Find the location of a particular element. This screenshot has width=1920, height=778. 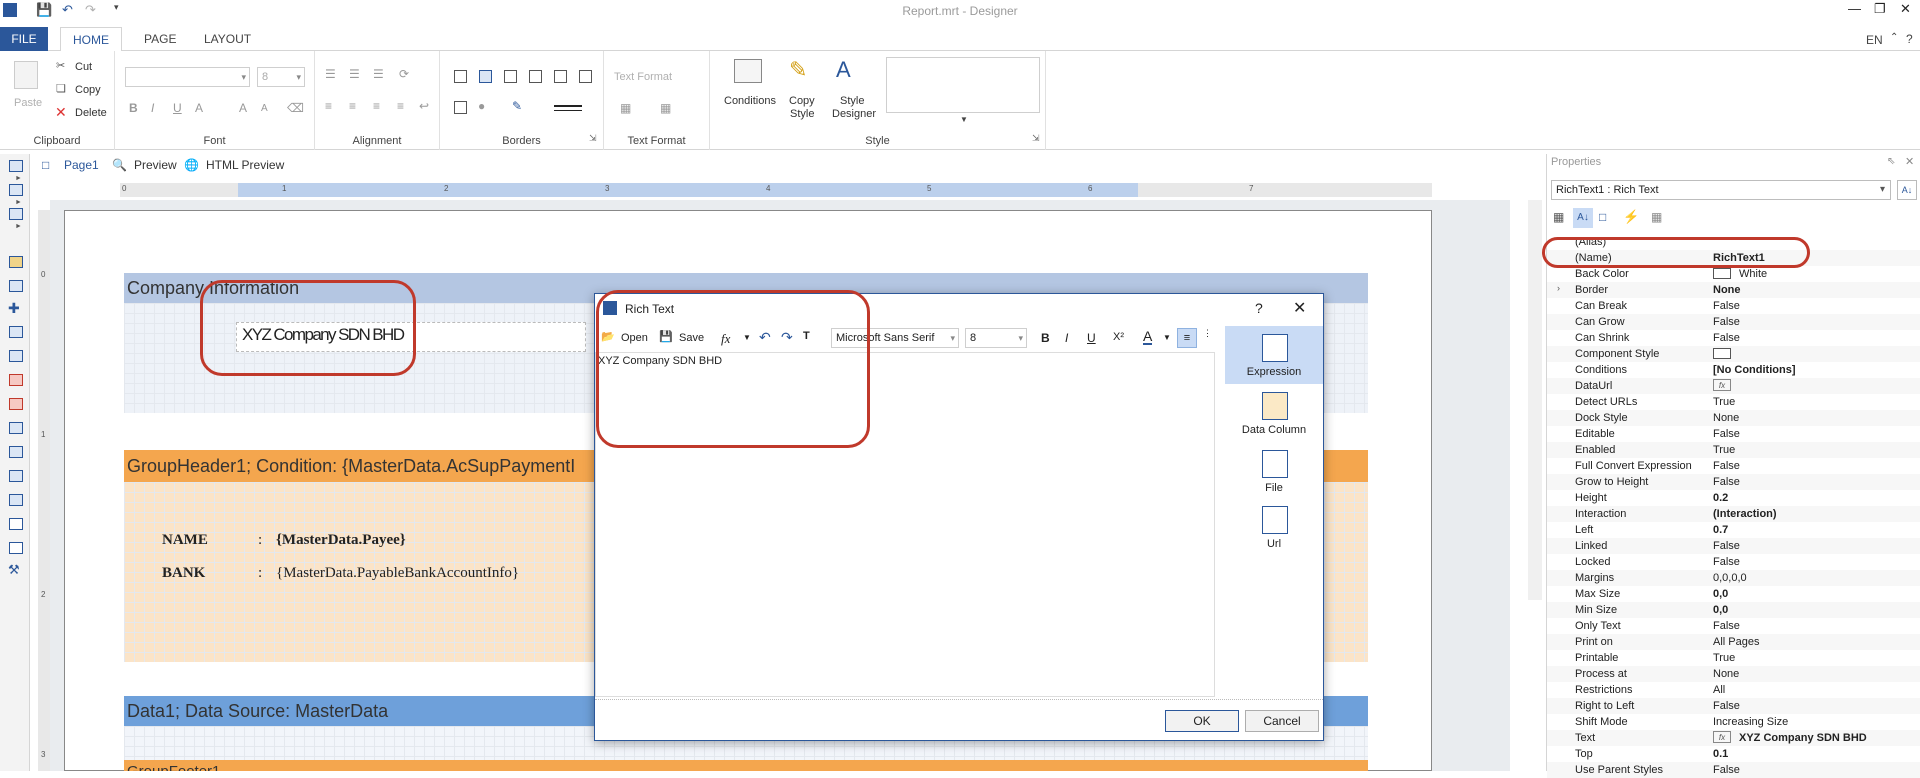

property-row: DataUrl fx is located at coordinates (1733, 386).